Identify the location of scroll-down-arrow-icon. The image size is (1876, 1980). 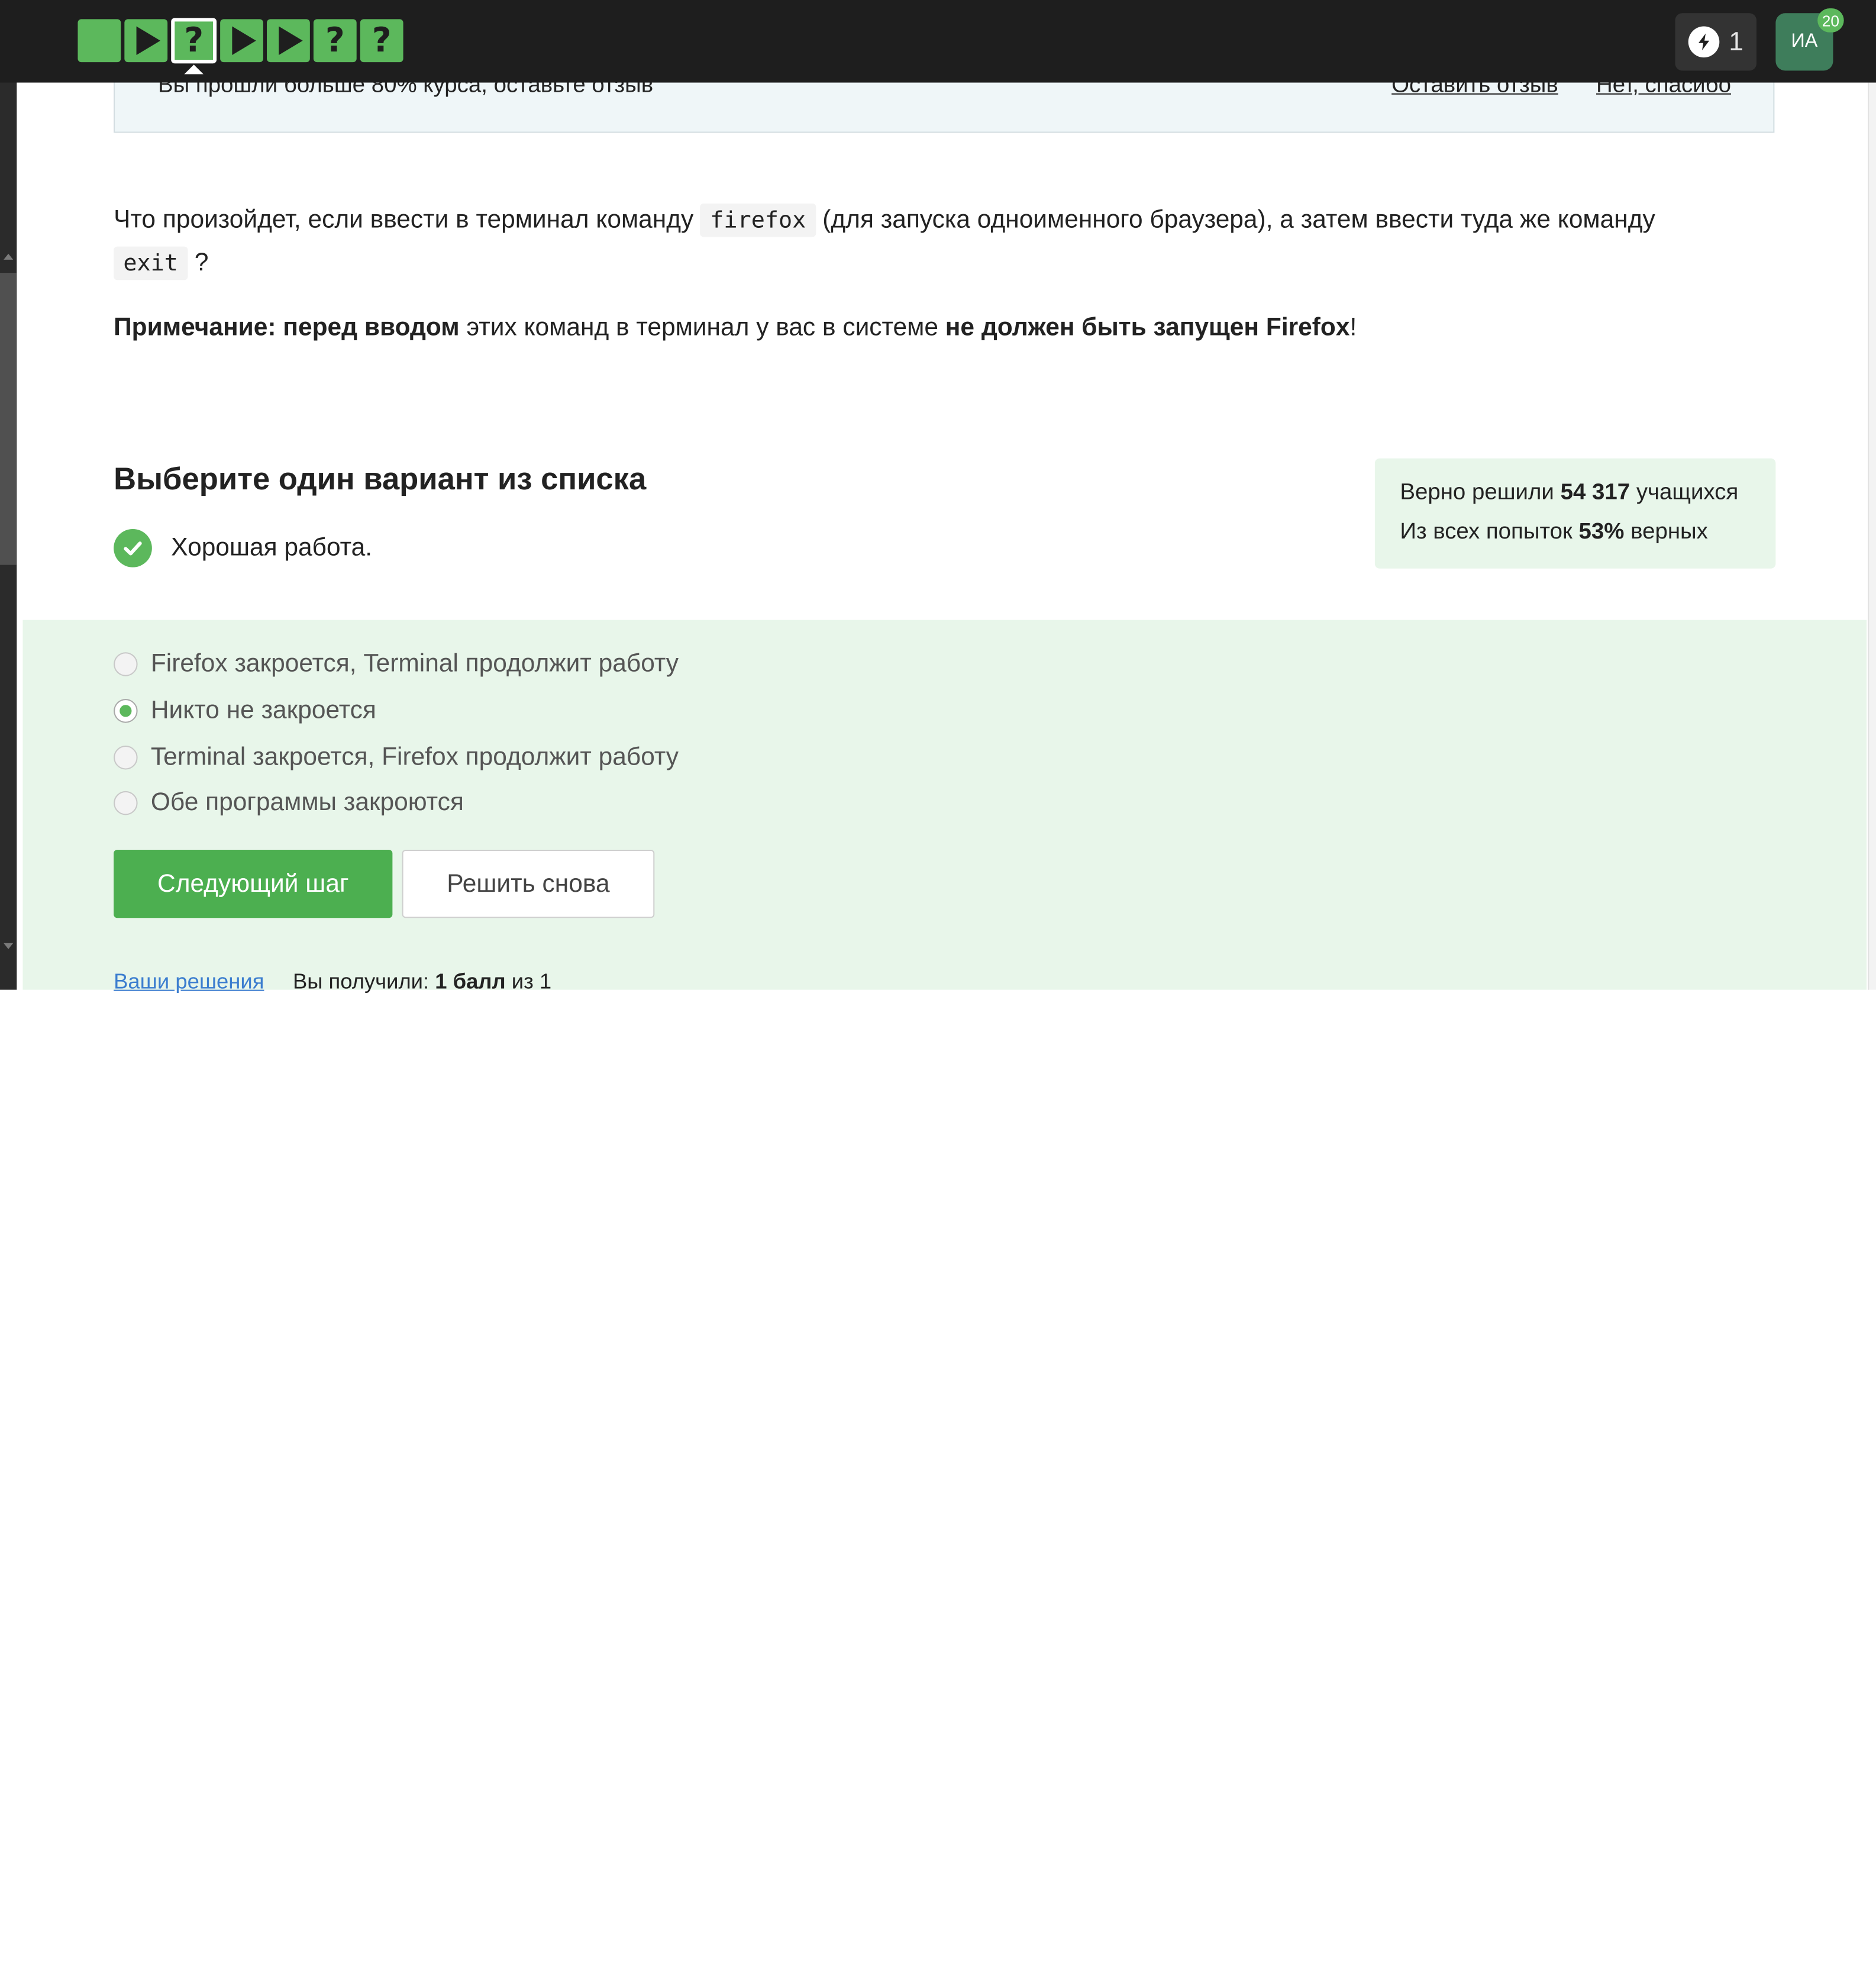
(9, 946).